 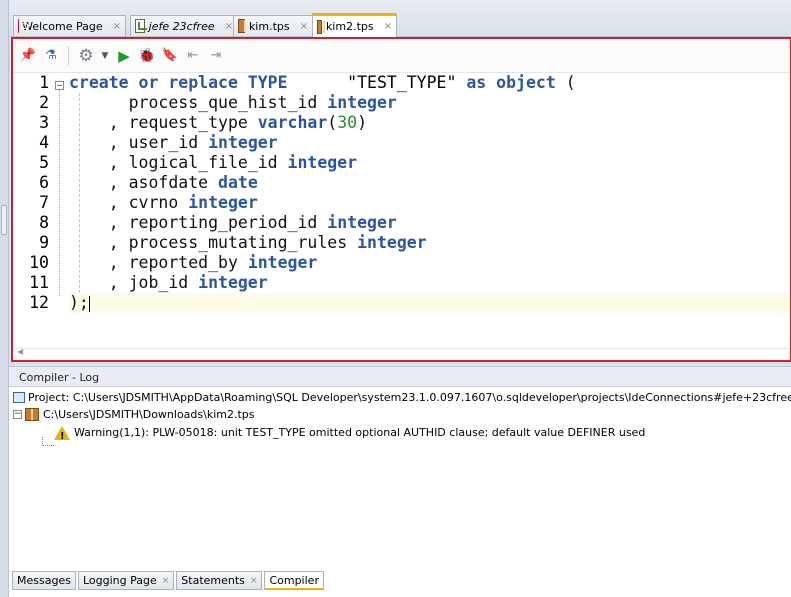 I want to click on tab-statements: Statements ×, so click(x=219, y=580).